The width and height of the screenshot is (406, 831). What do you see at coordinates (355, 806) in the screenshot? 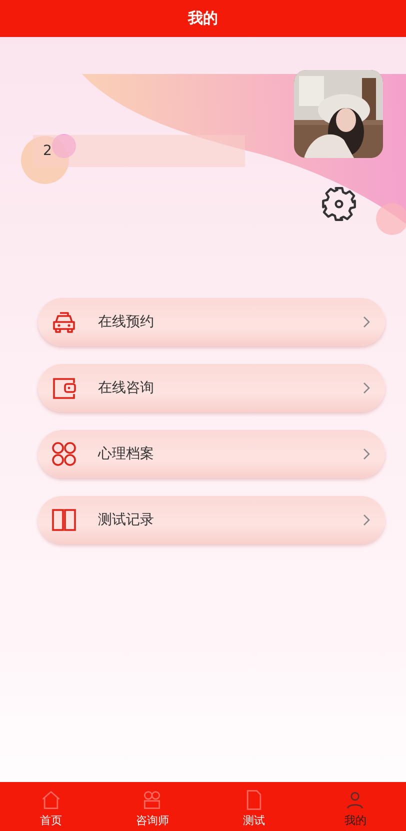
I see `tab-button: 我的` at bounding box center [355, 806].